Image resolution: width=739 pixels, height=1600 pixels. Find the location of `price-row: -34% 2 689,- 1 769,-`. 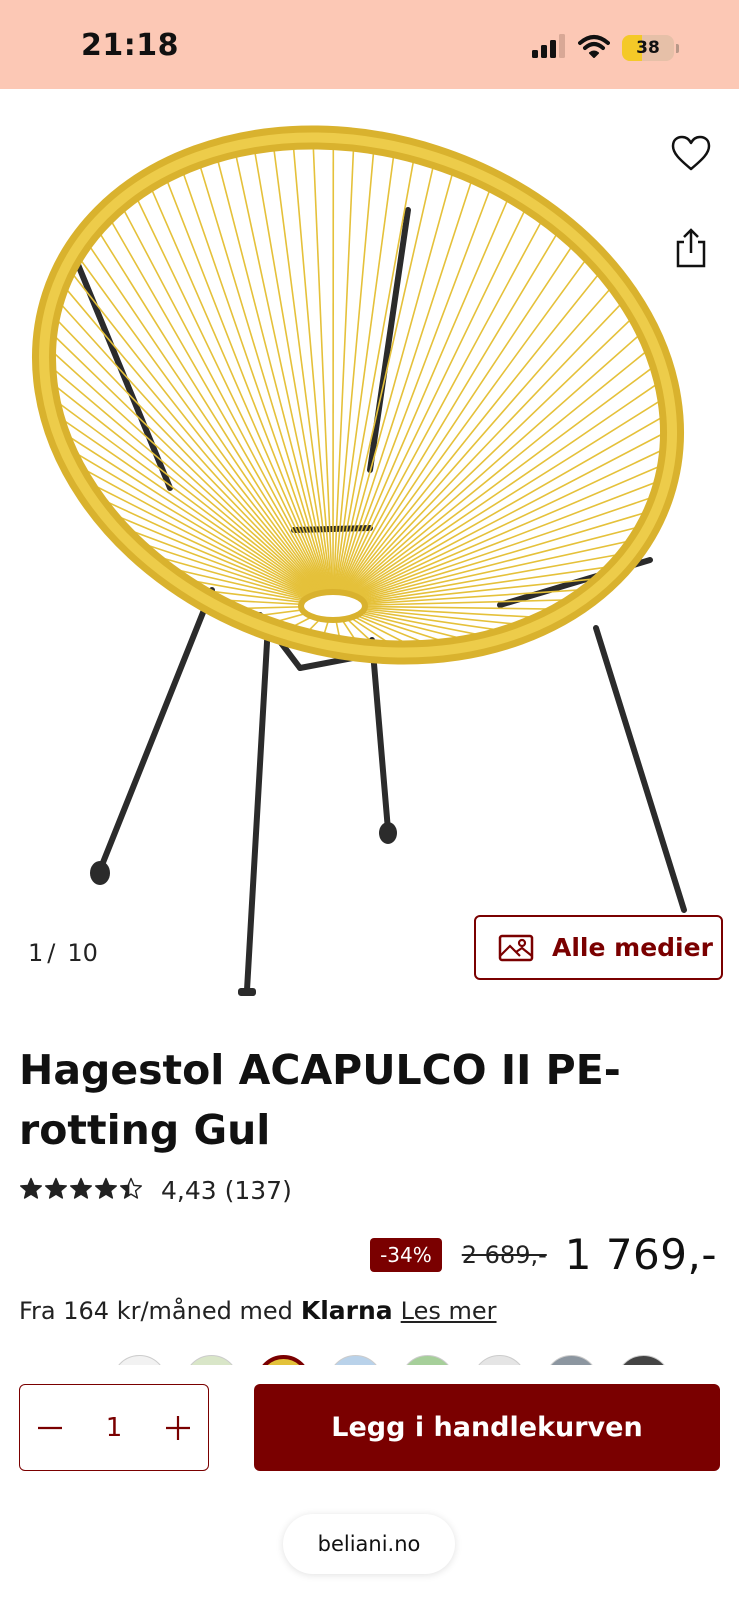

price-row: -34% 2 689,- 1 769,- is located at coordinates (543, 1254).